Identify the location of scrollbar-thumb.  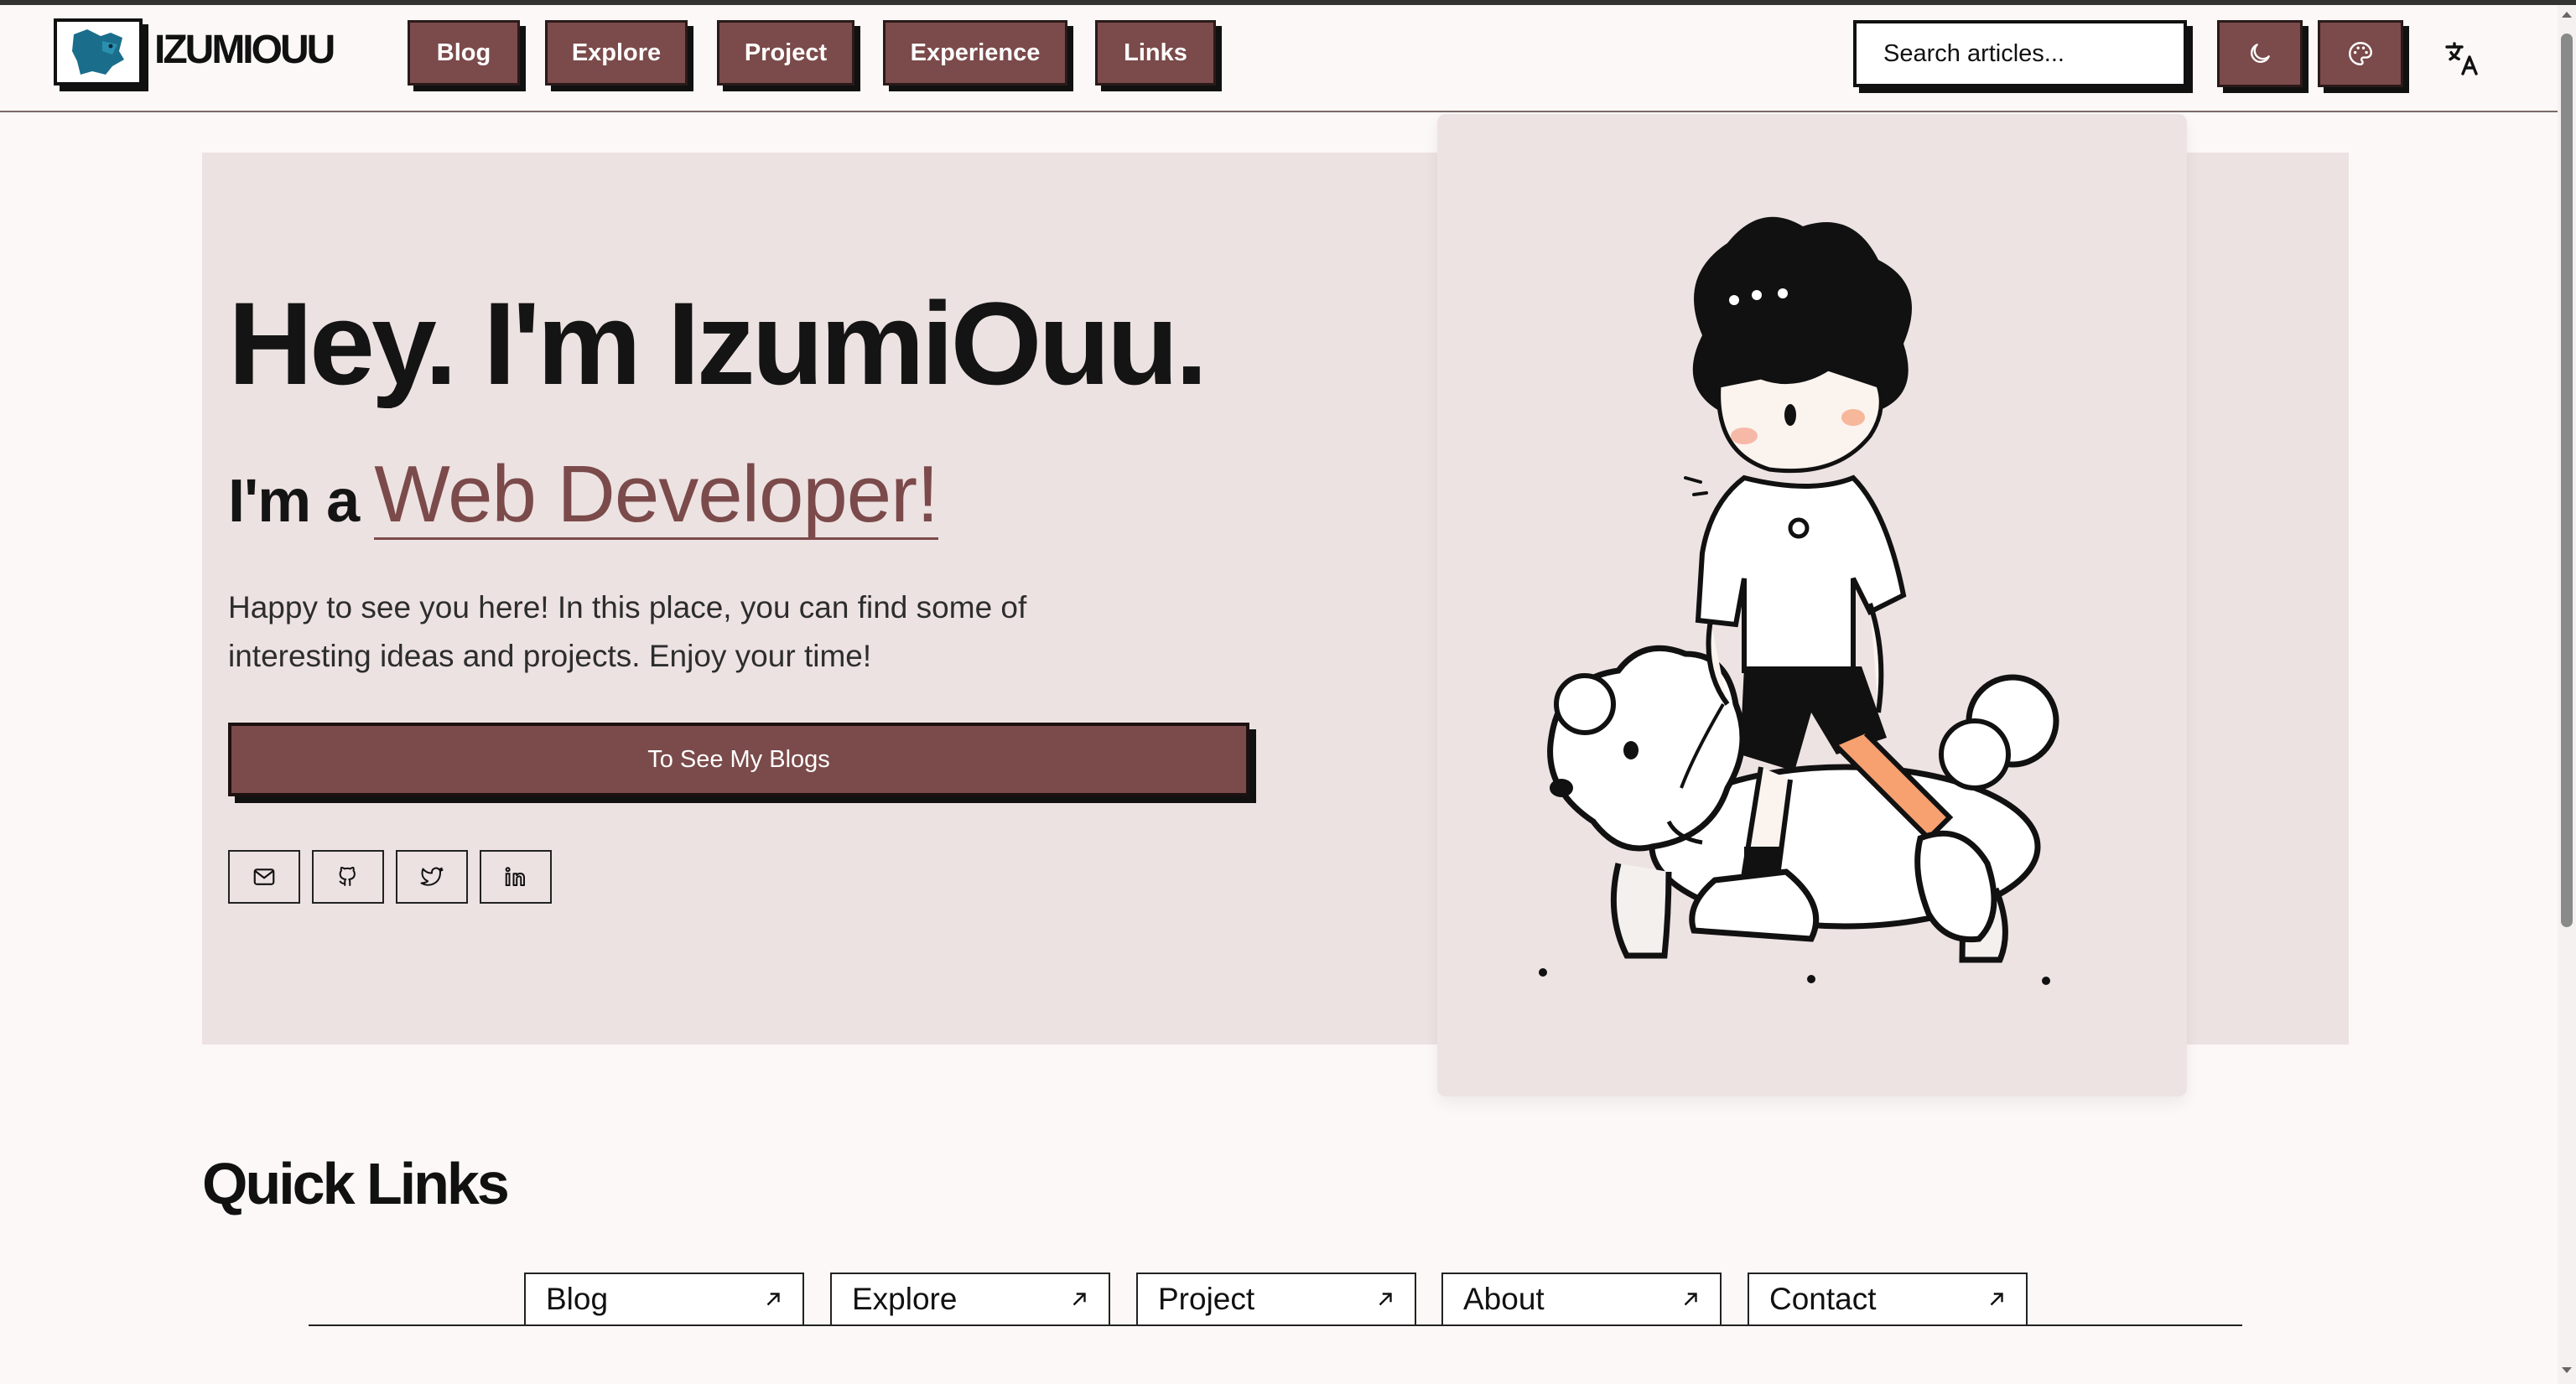
(2567, 480).